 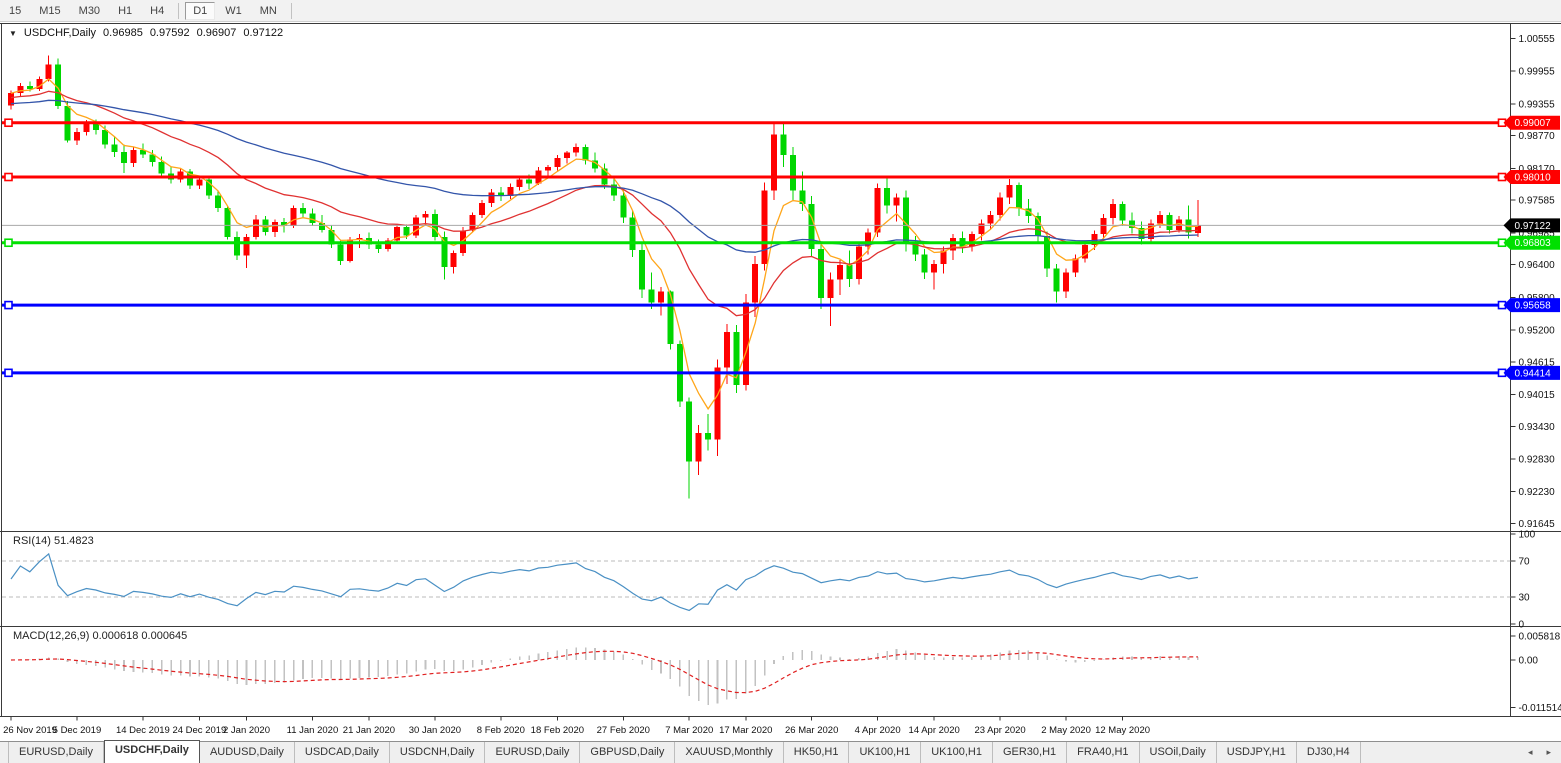 What do you see at coordinates (1537, 395) in the screenshot?
I see `price-axis-label: 0.94015` at bounding box center [1537, 395].